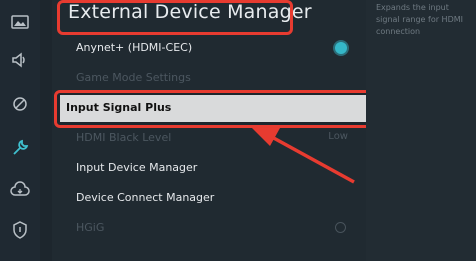 This screenshot has height=261, width=476. What do you see at coordinates (303, 156) in the screenshot?
I see `pointer-arrow-icon` at bounding box center [303, 156].